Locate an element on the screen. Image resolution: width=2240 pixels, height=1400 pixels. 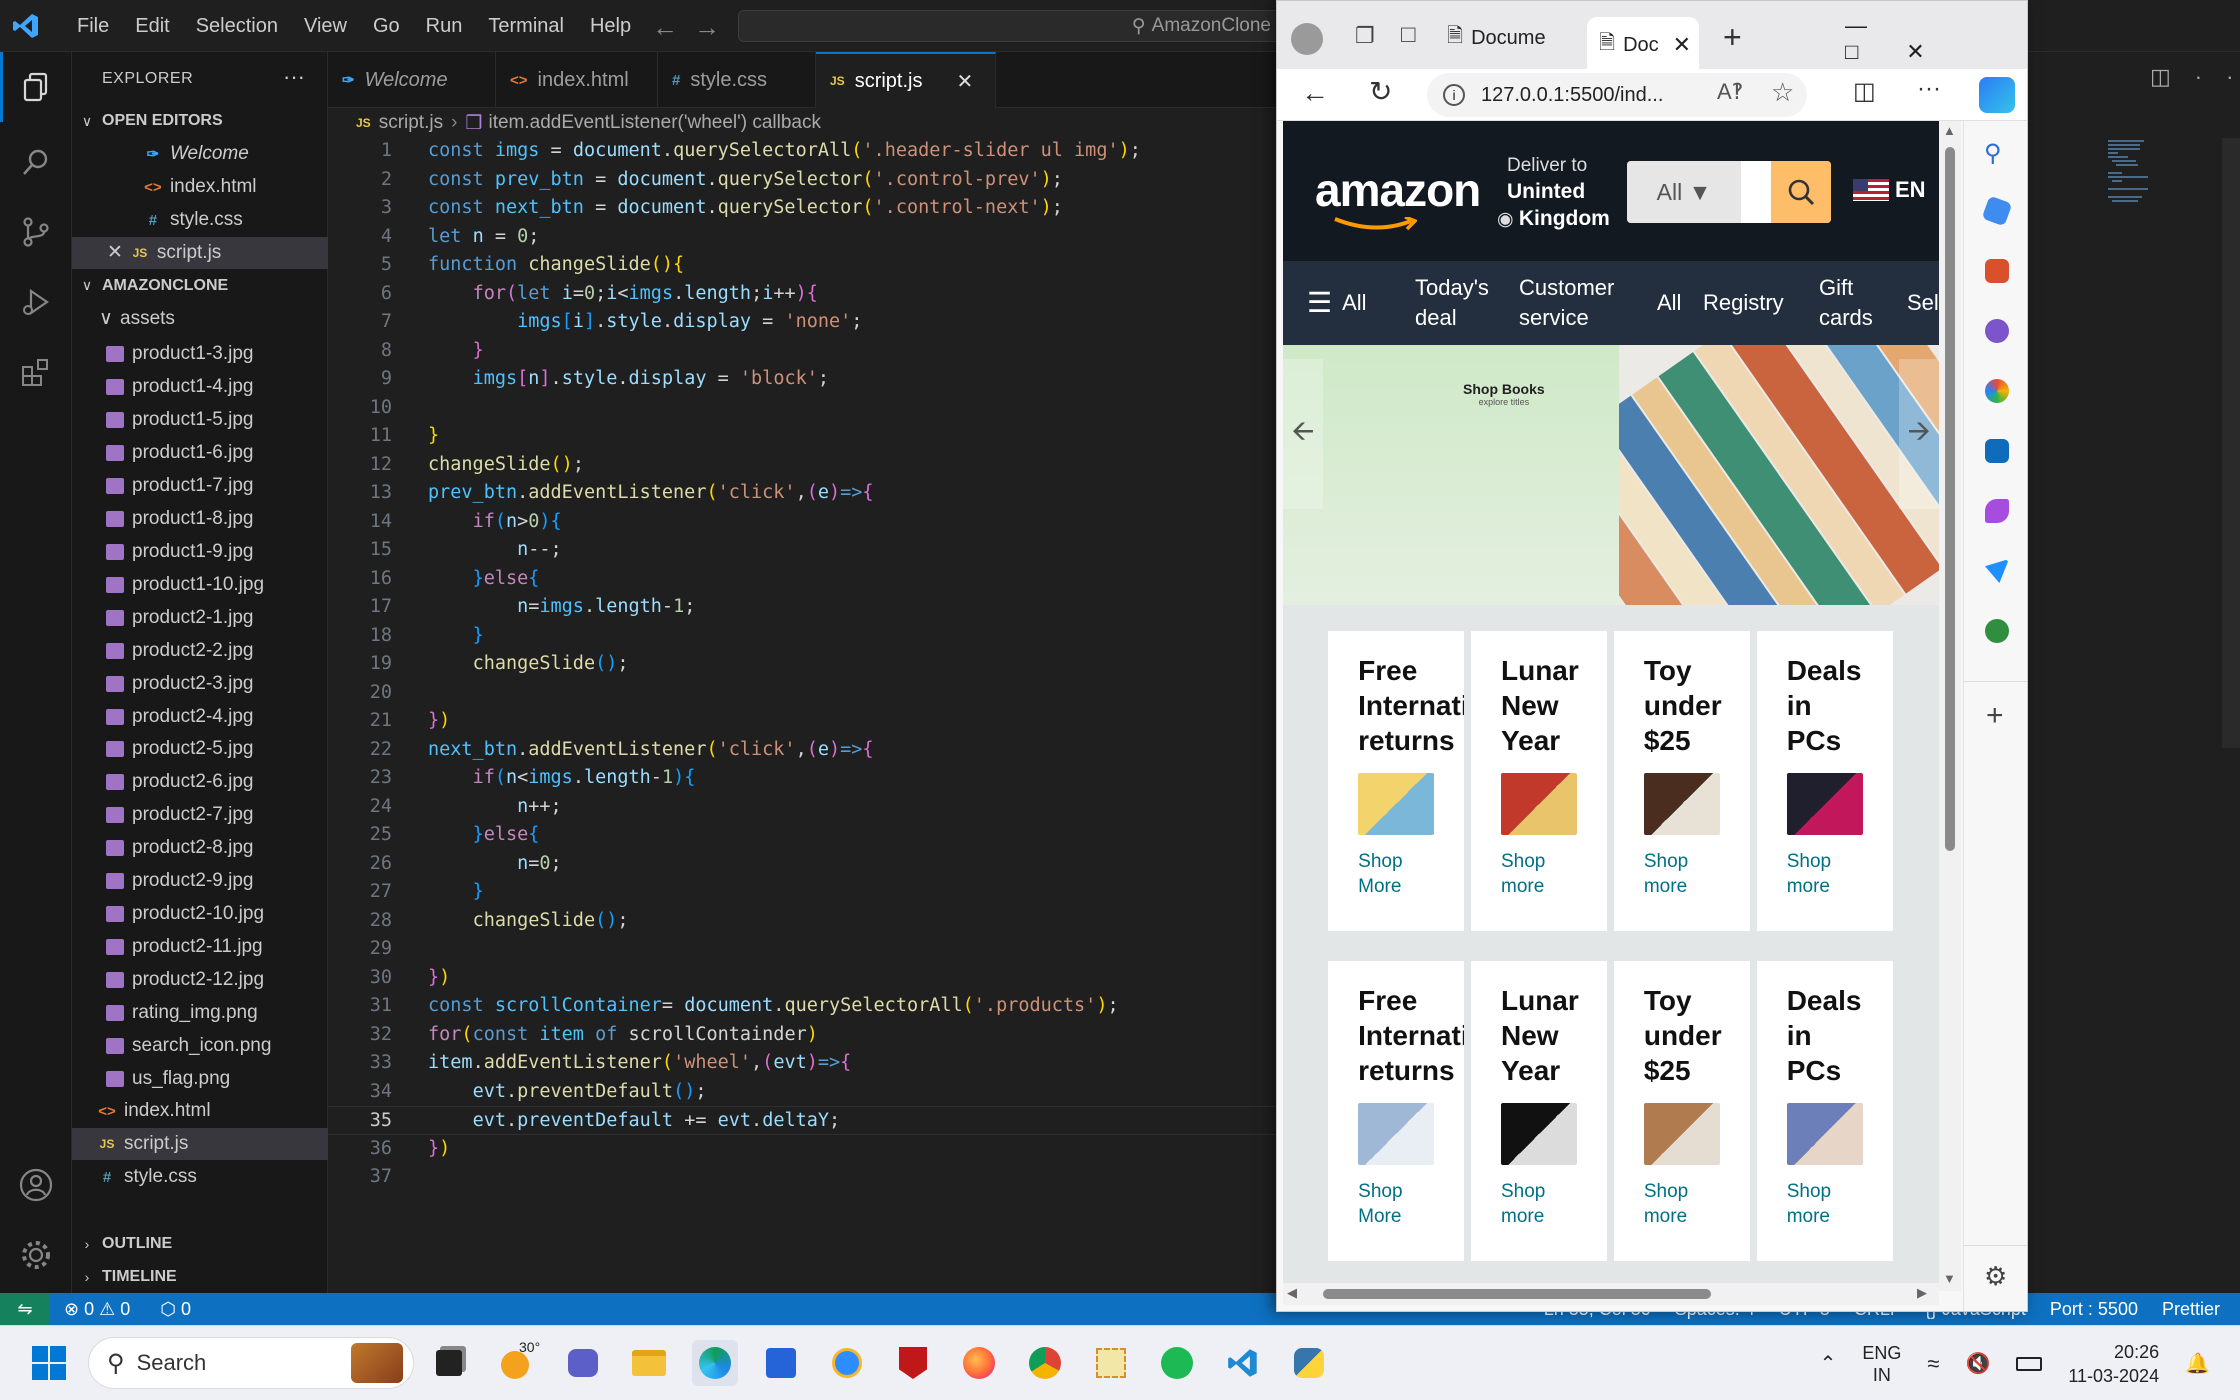
battery-icon is located at coordinates (2029, 1363).